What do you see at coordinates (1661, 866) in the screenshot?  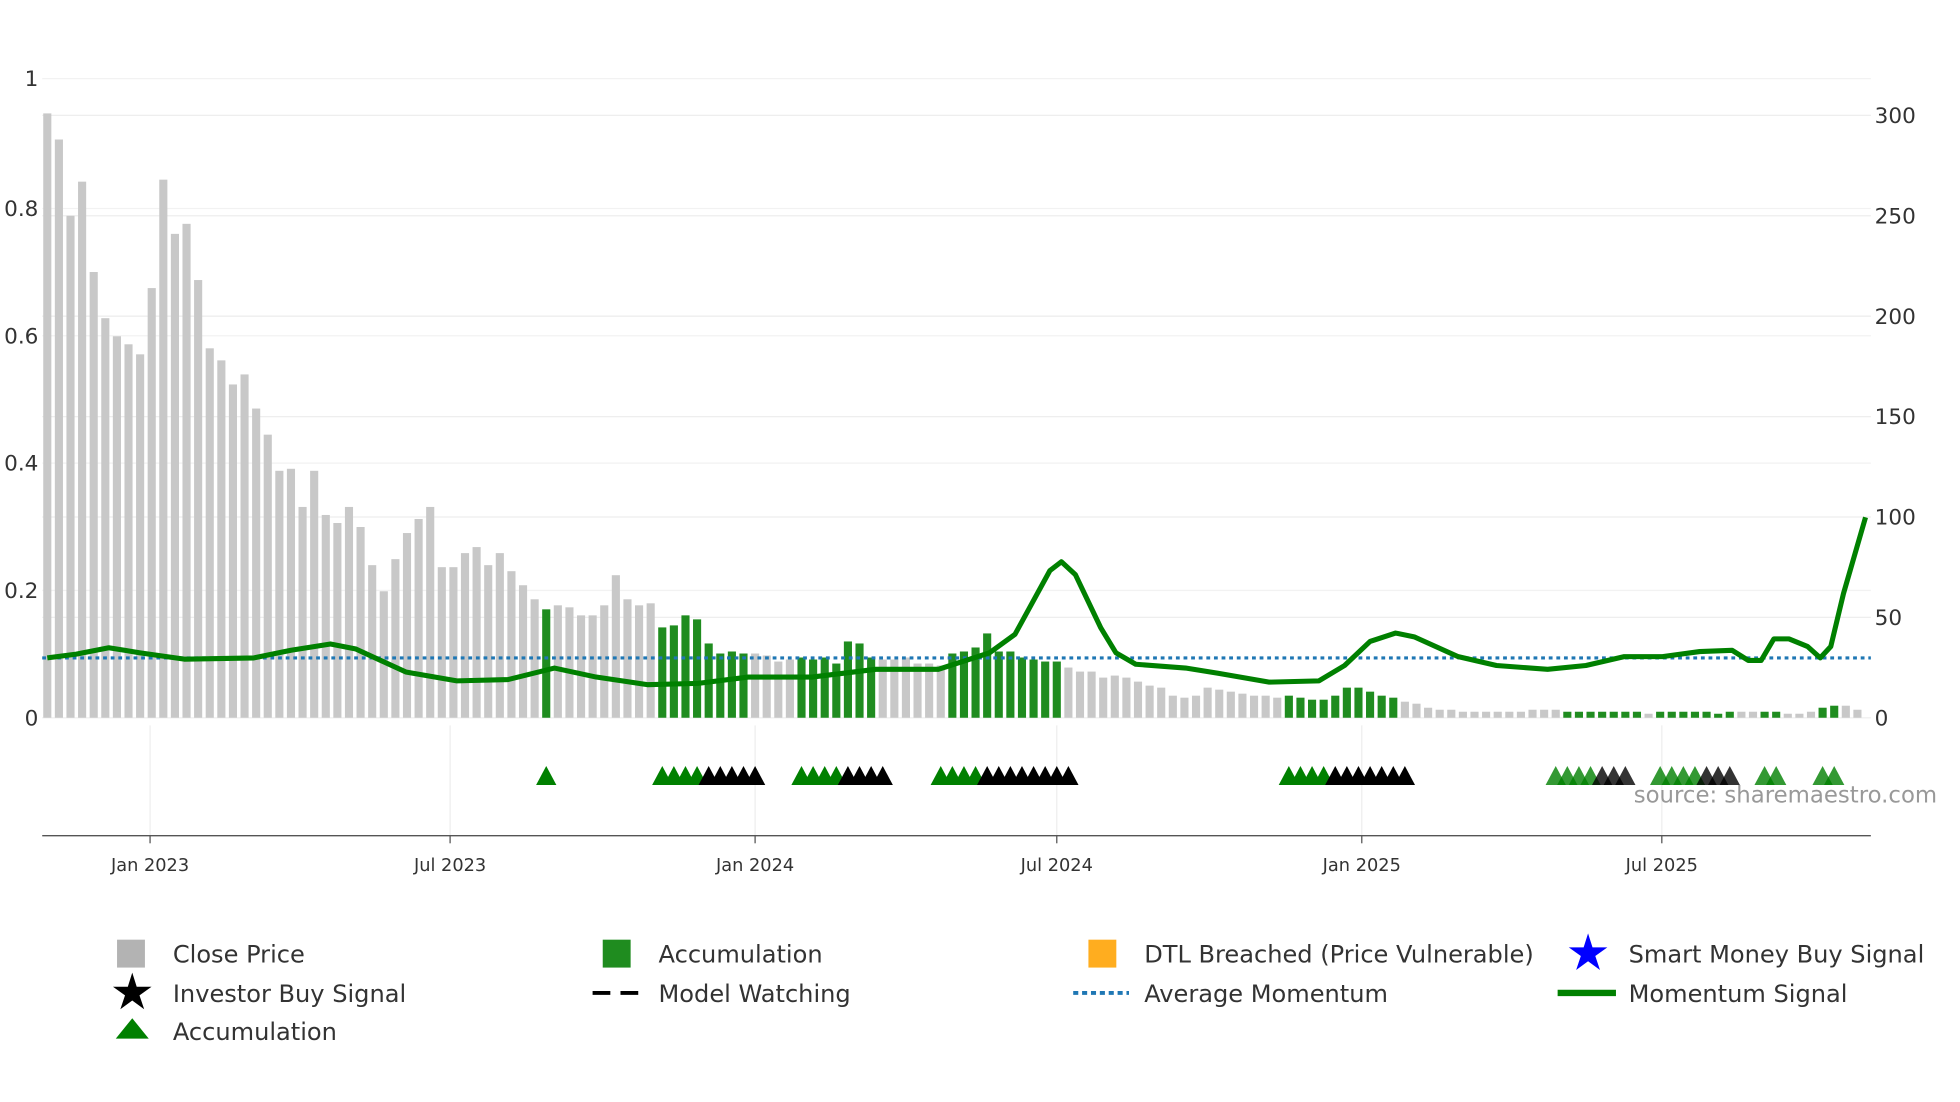 I see `x-tick-label: Jul 2025` at bounding box center [1661, 866].